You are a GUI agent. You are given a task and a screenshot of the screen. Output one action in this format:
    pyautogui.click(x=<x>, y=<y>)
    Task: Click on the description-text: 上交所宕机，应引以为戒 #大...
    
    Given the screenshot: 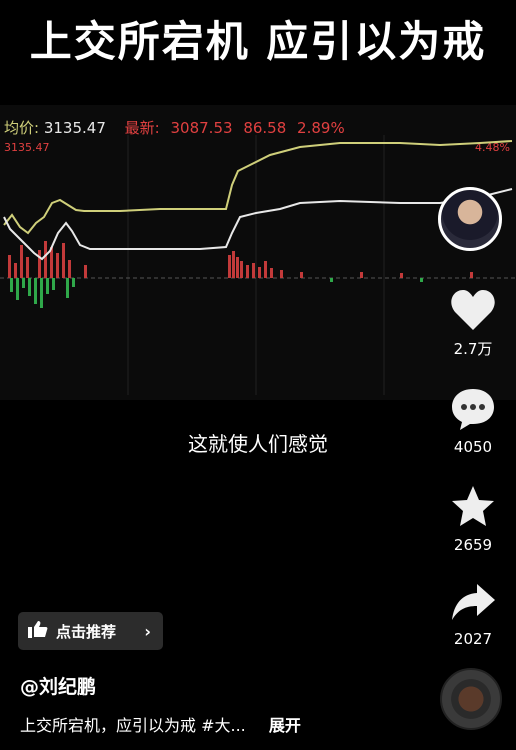 What is the action you would take?
    pyautogui.click(x=133, y=725)
    